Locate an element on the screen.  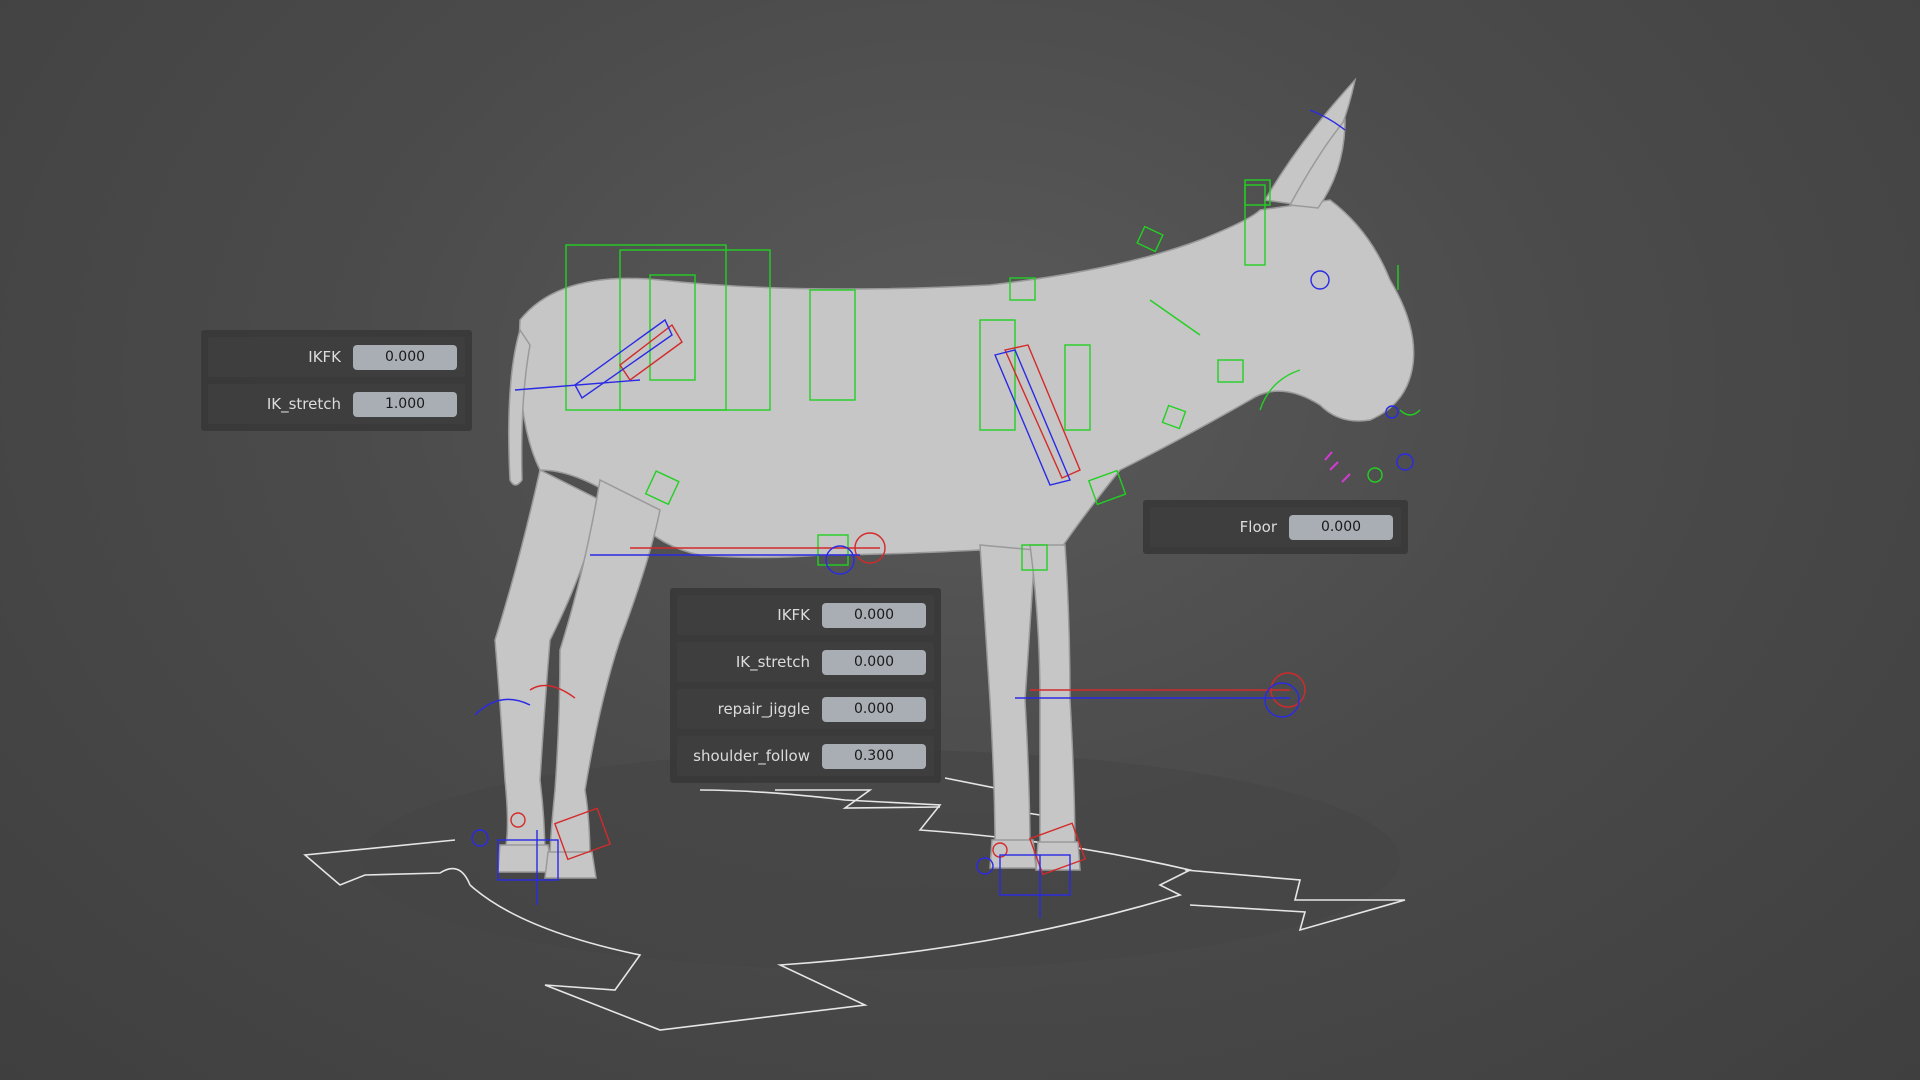
property-label: Floor is located at coordinates (1258, 527).